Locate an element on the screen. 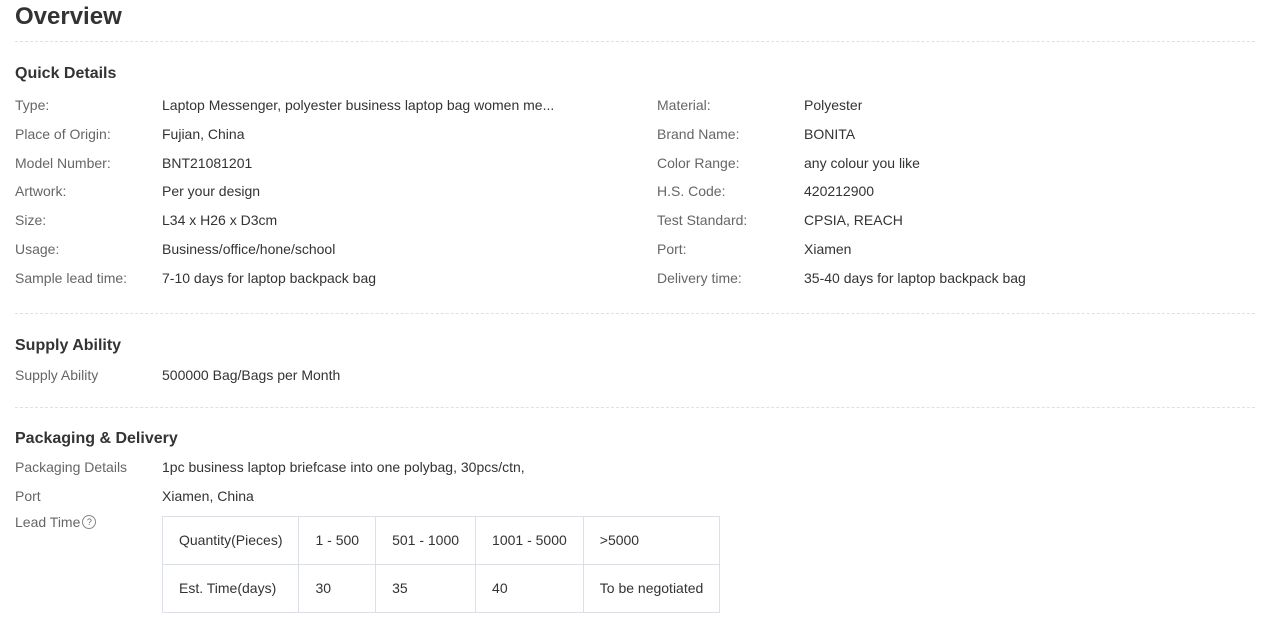 The image size is (1286, 630). detail-label: Size: is located at coordinates (31, 220).